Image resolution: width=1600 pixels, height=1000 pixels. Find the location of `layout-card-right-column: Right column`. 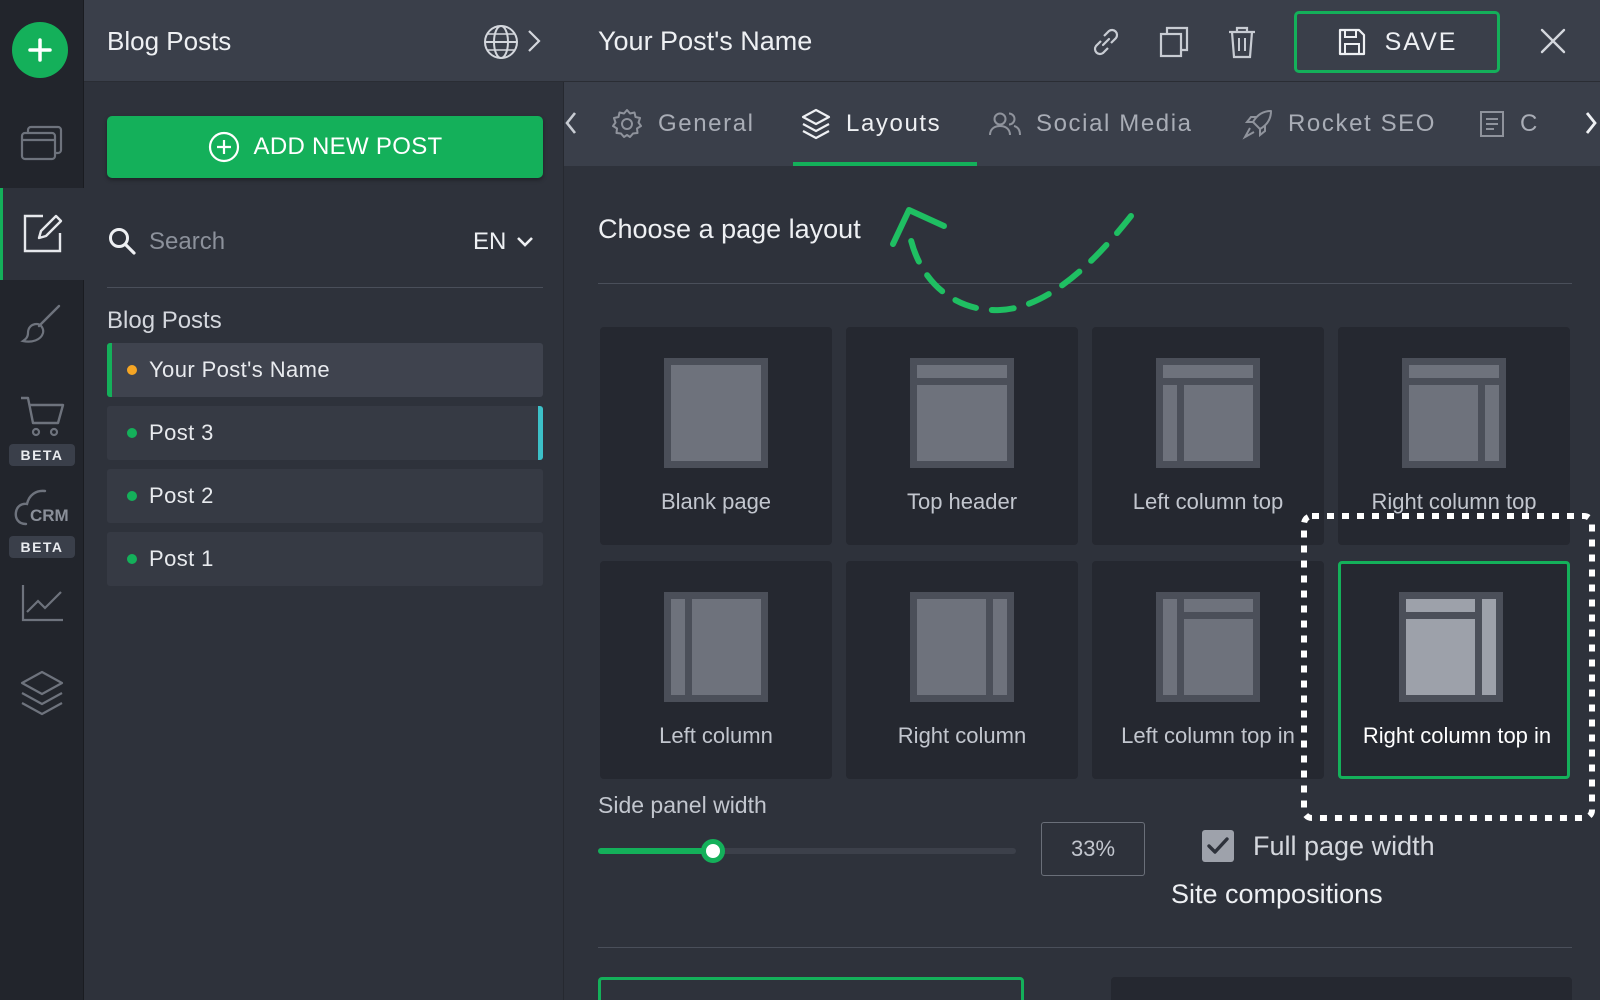

layout-card-right-column: Right column is located at coordinates (962, 670).